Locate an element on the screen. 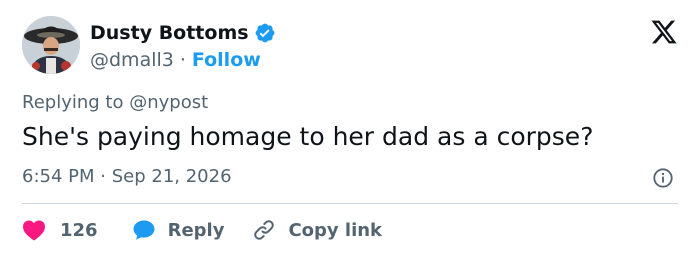  copy-link-label: Copy link is located at coordinates (335, 230).